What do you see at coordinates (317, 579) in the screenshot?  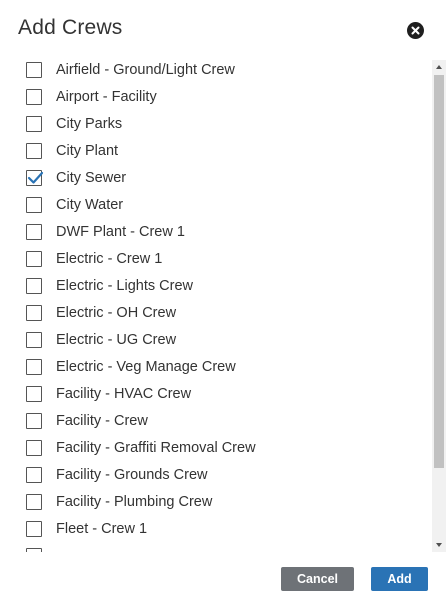 I see `cancel-button: Cancel` at bounding box center [317, 579].